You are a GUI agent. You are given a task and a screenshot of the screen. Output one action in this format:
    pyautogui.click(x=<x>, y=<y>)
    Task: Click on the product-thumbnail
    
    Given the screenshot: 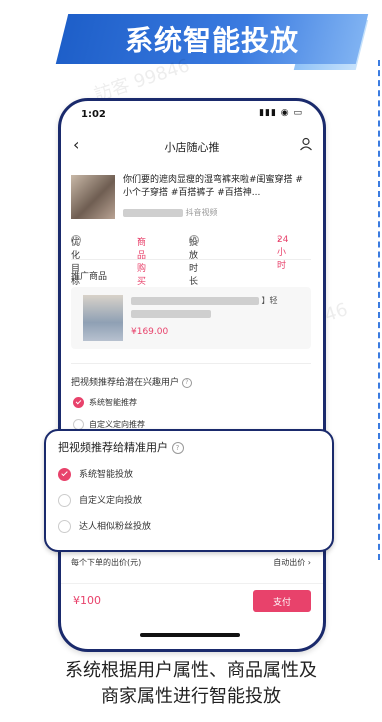 What is the action you would take?
    pyautogui.click(x=103, y=318)
    